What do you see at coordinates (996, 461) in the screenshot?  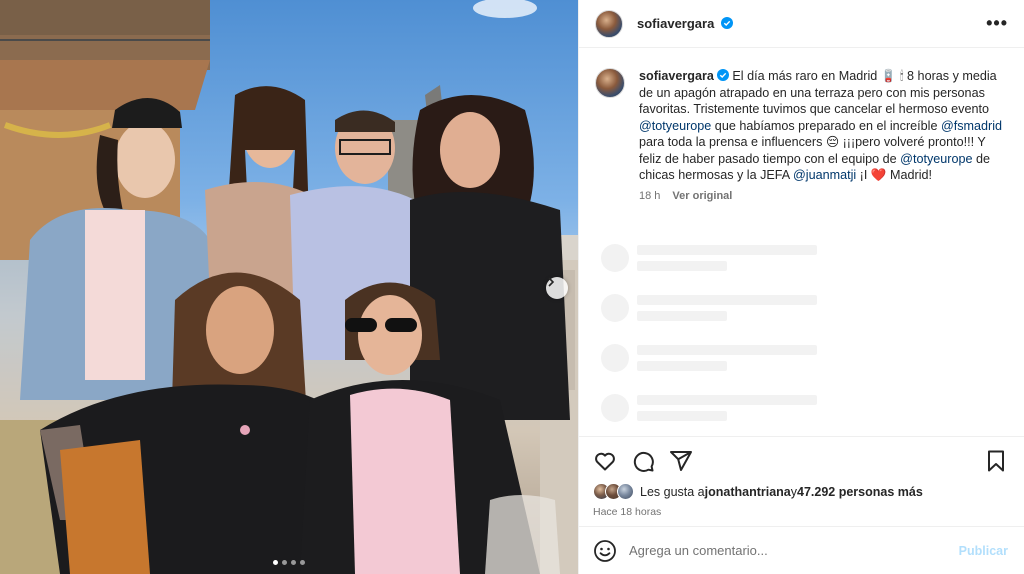 I see `bookmark-icon` at bounding box center [996, 461].